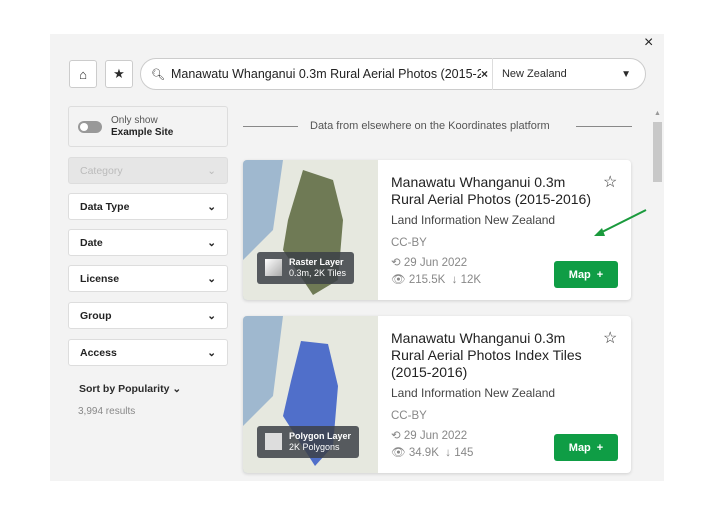 The image size is (720, 515). What do you see at coordinates (90, 127) in the screenshot?
I see `toggle-switch` at bounding box center [90, 127].